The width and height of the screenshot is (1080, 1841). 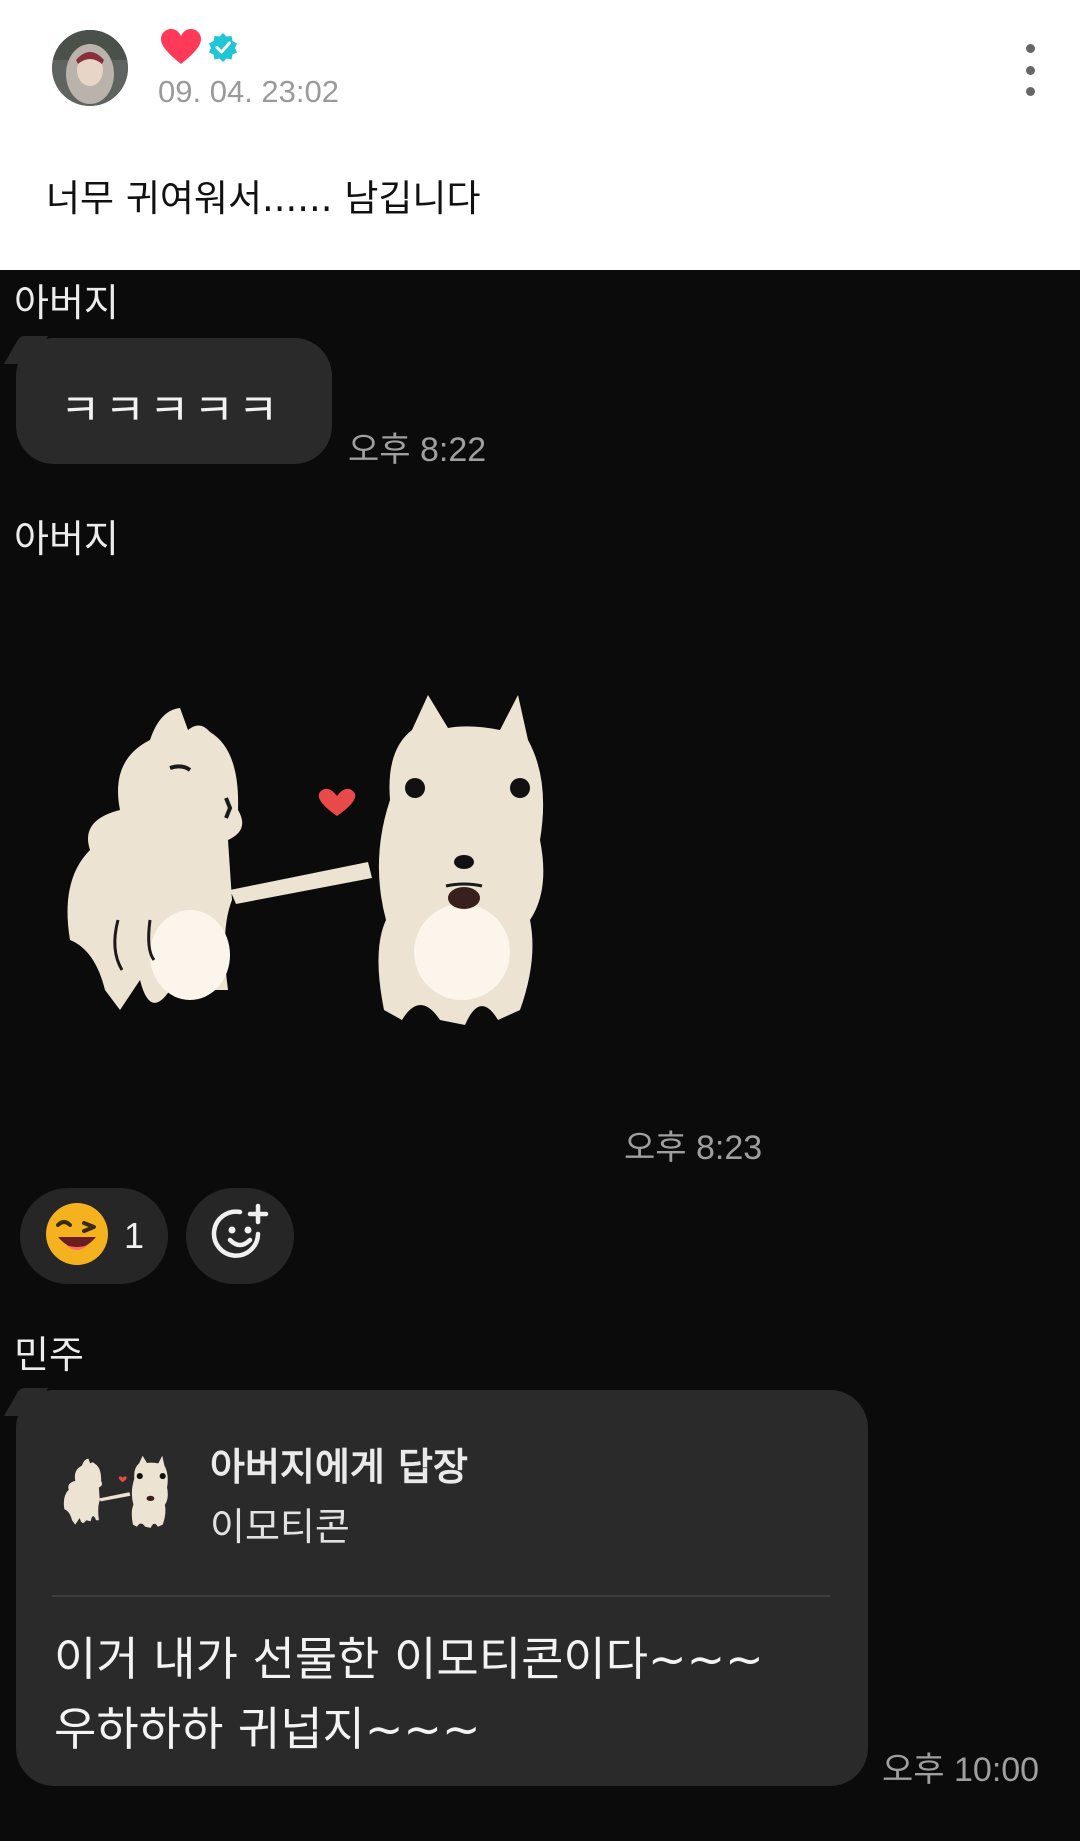 I want to click on author-name-row, so click(x=199, y=49).